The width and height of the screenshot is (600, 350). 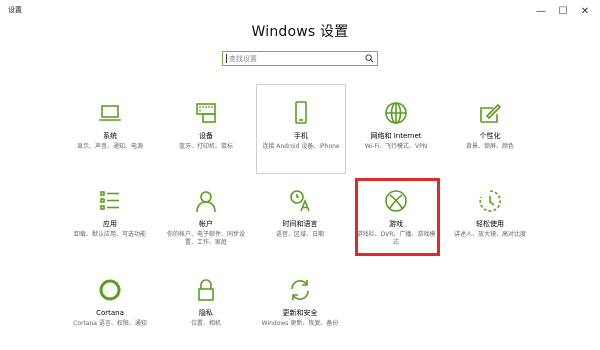 What do you see at coordinates (490, 224) in the screenshot?
I see `tile-label: 轻松使用` at bounding box center [490, 224].